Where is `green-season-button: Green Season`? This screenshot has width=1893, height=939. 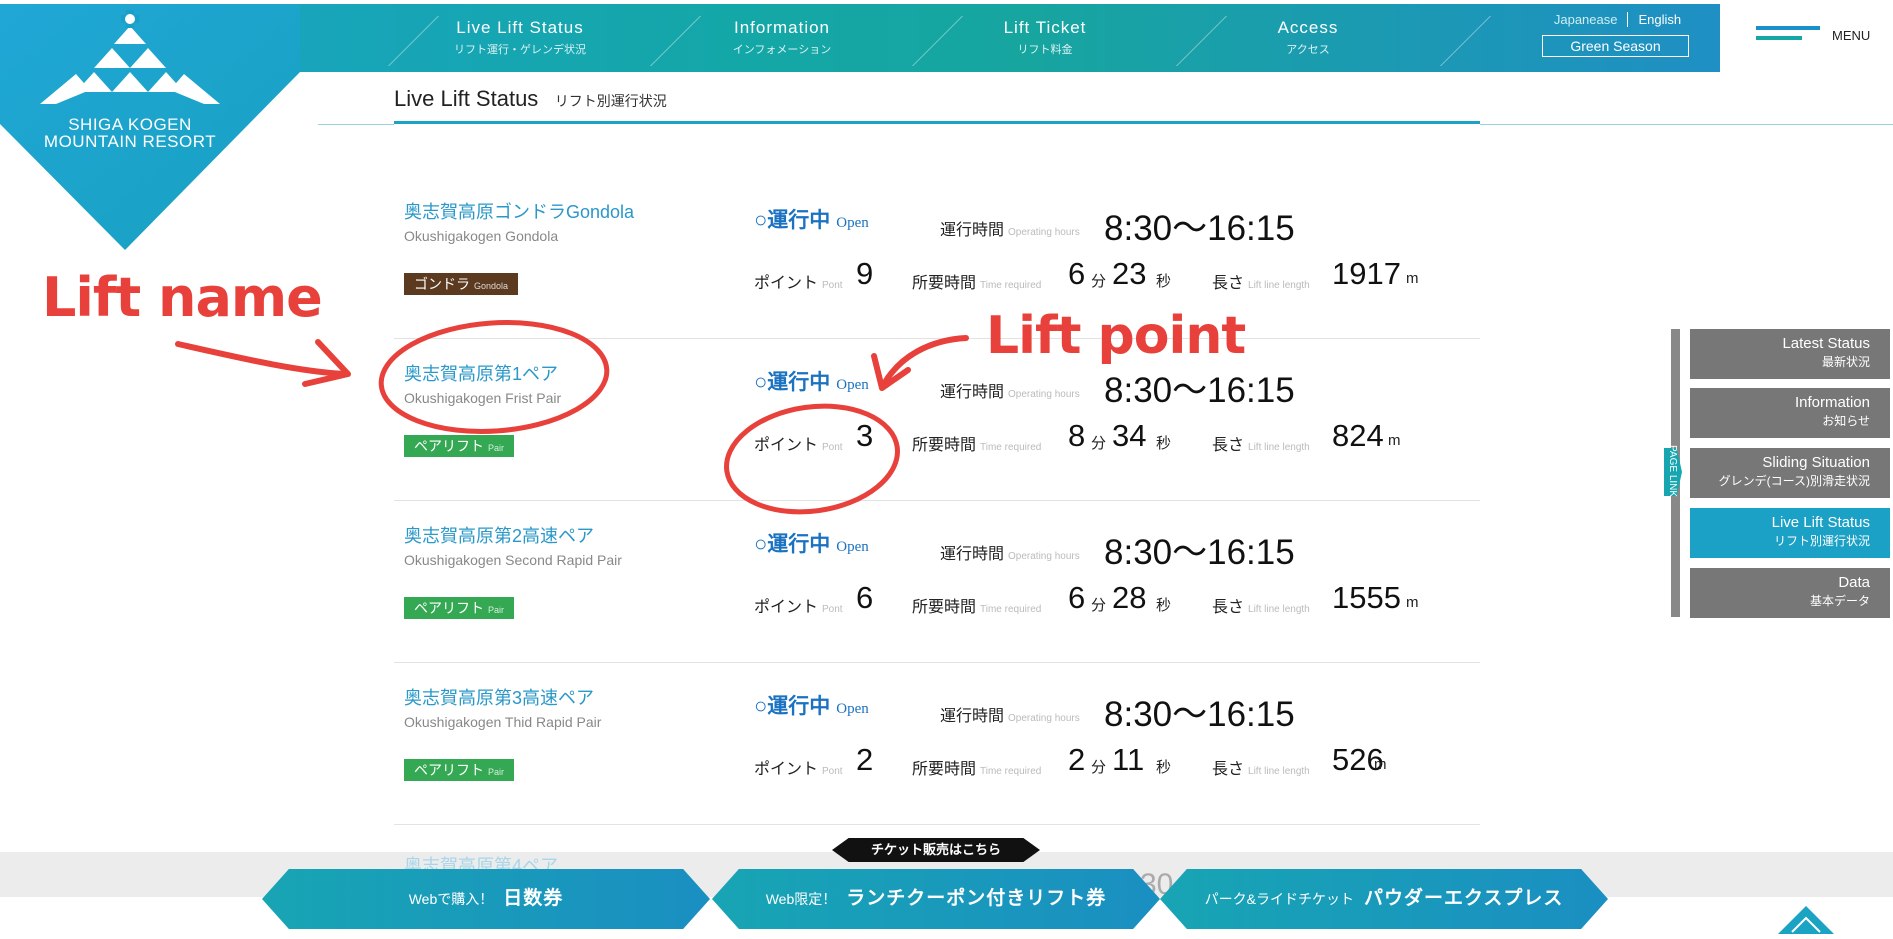 green-season-button: Green Season is located at coordinates (1615, 46).